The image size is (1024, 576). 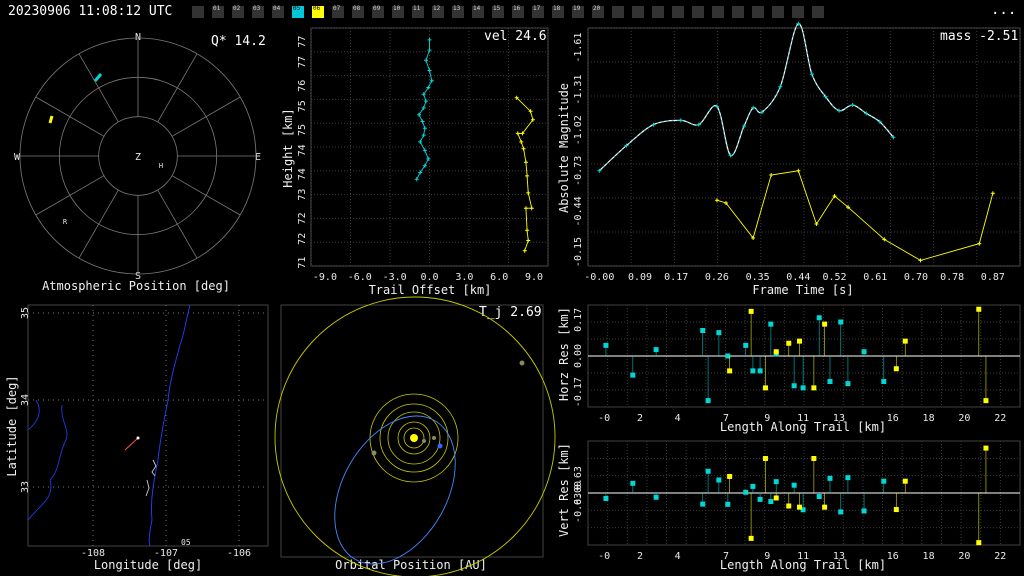 I want to click on hres-ylabel: Horz Res [km], so click(x=564, y=354).